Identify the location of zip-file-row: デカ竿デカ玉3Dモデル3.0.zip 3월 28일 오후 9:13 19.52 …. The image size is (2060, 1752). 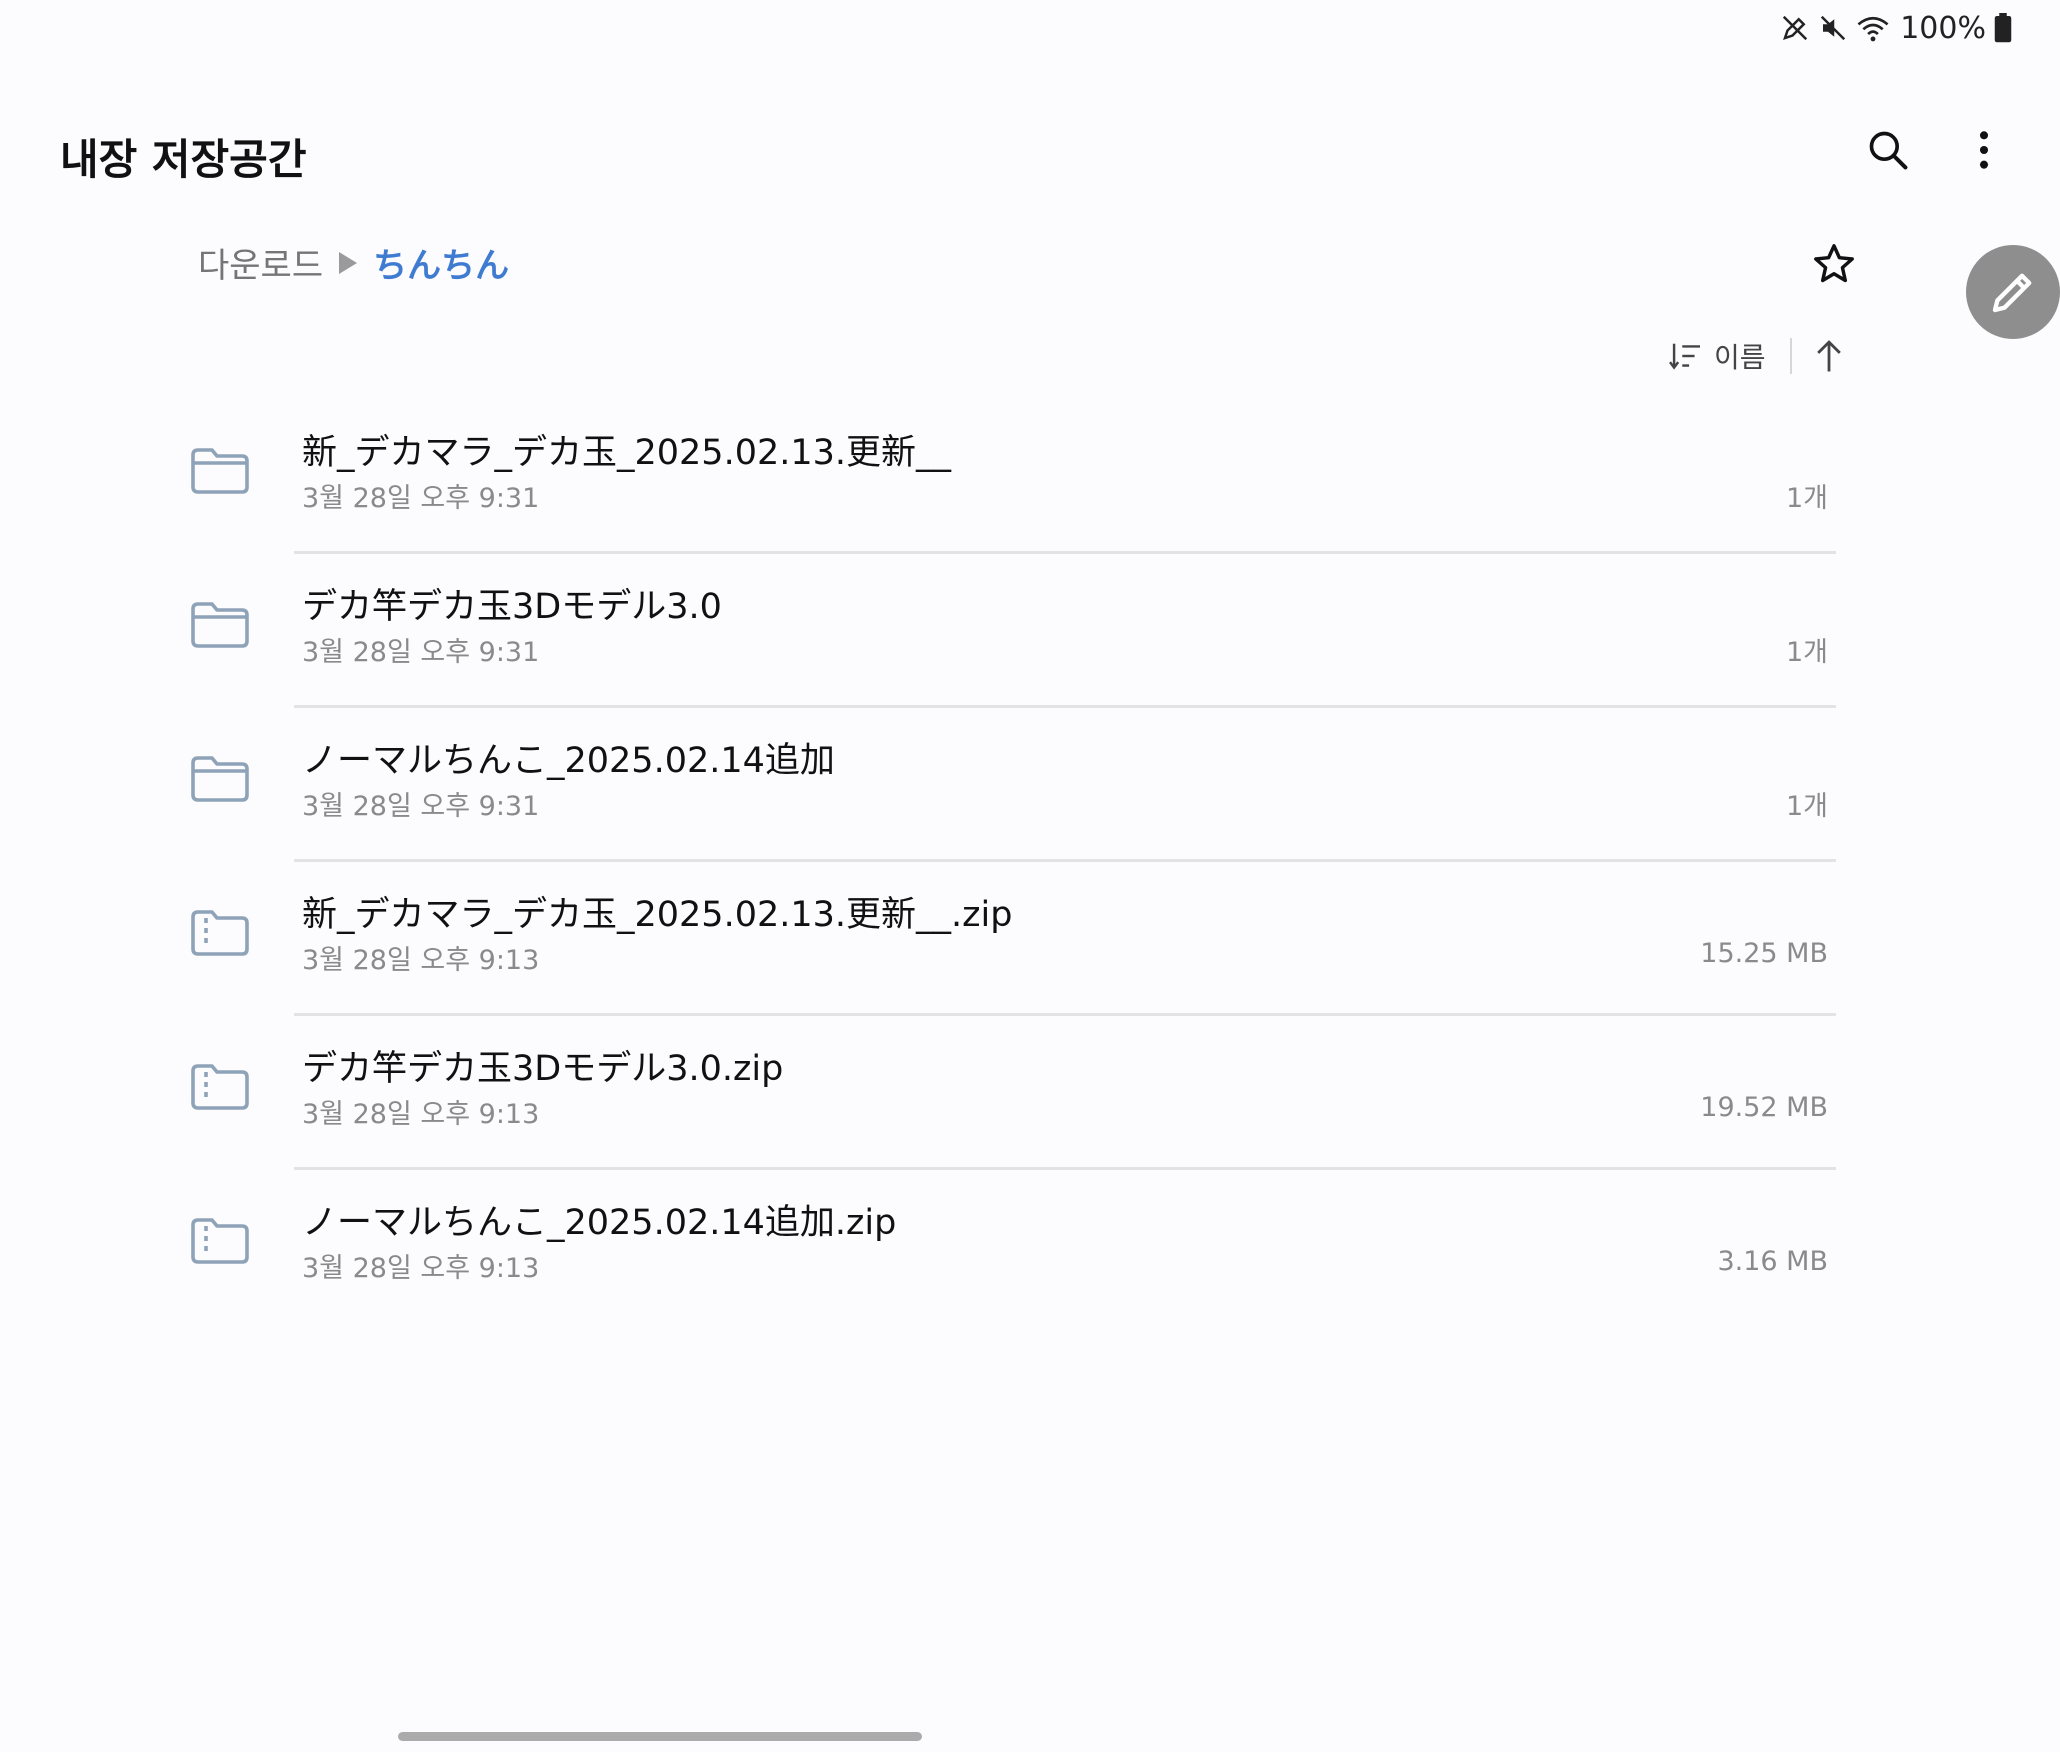
(1019, 1093).